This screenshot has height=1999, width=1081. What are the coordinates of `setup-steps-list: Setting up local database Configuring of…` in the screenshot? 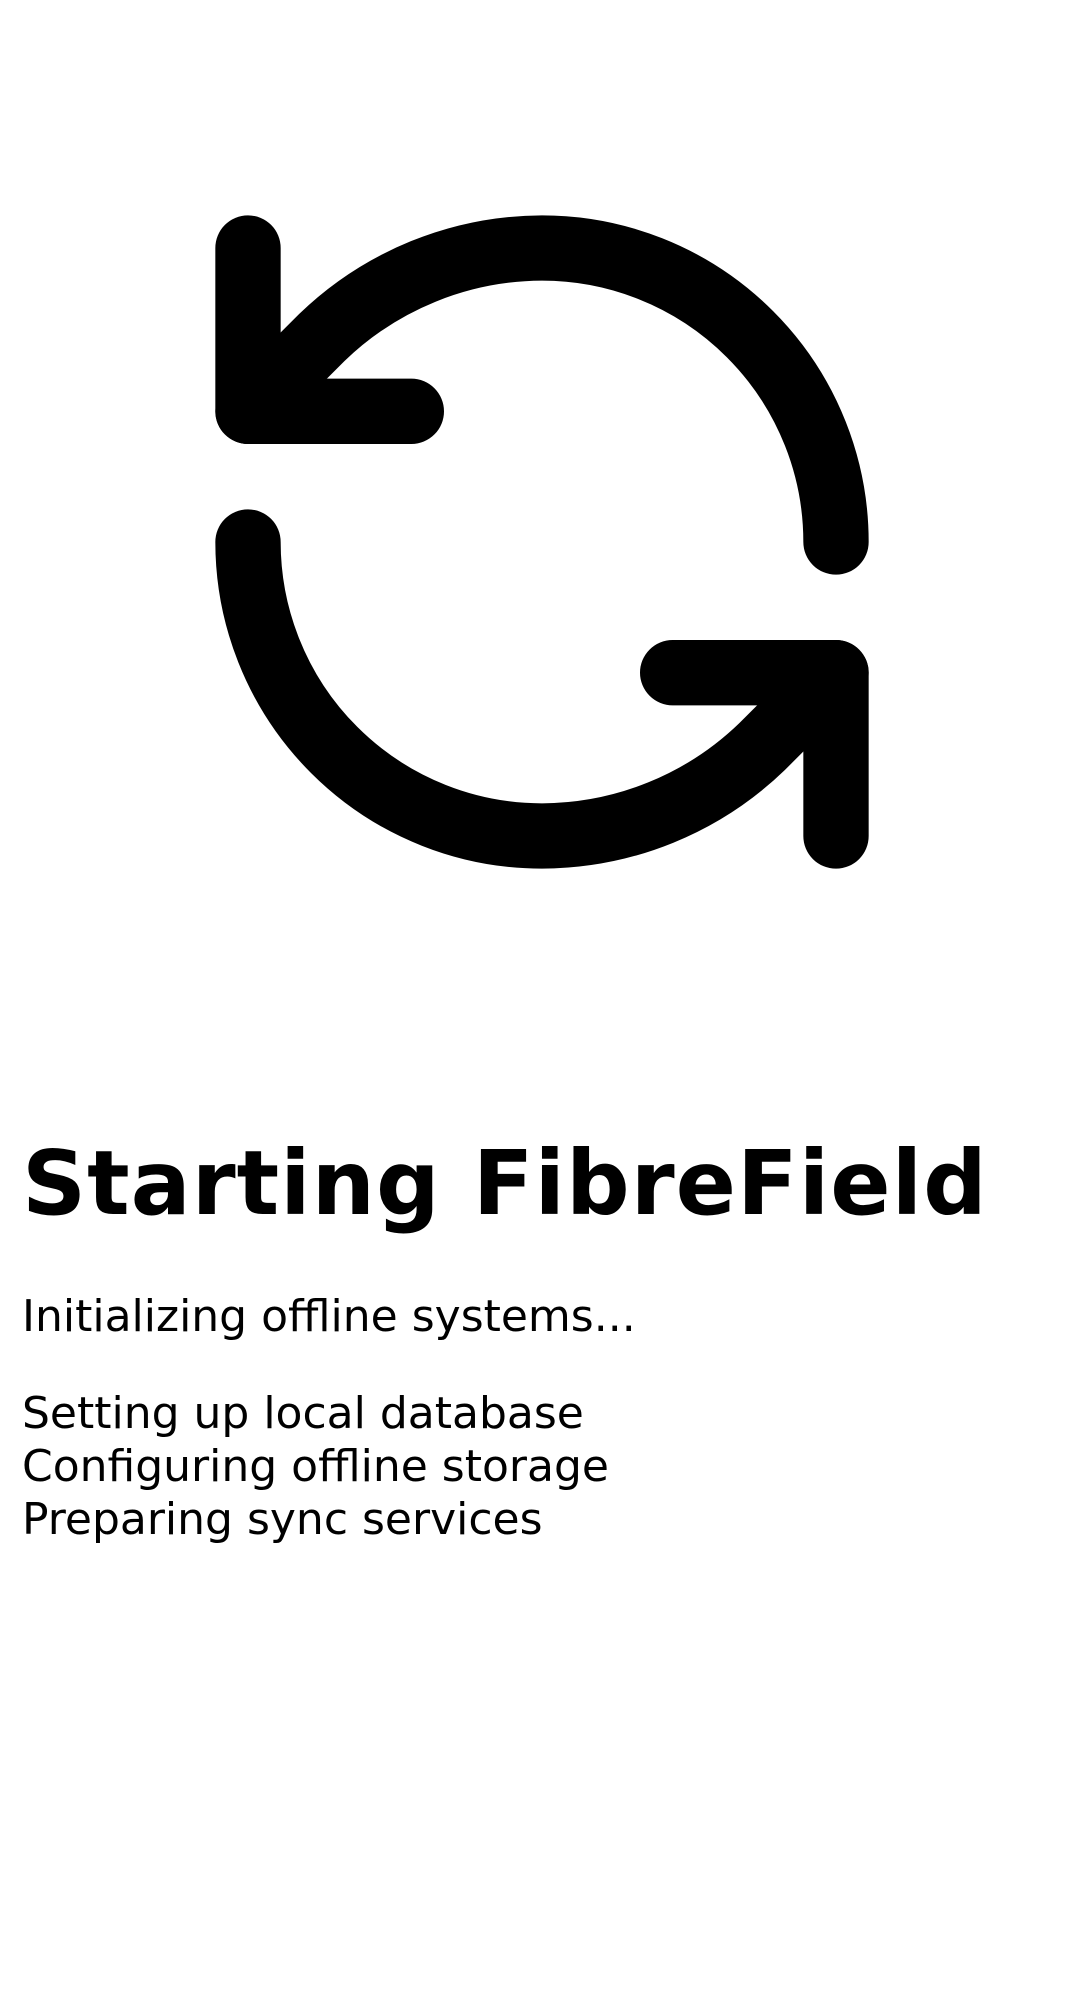 It's located at (315, 1466).